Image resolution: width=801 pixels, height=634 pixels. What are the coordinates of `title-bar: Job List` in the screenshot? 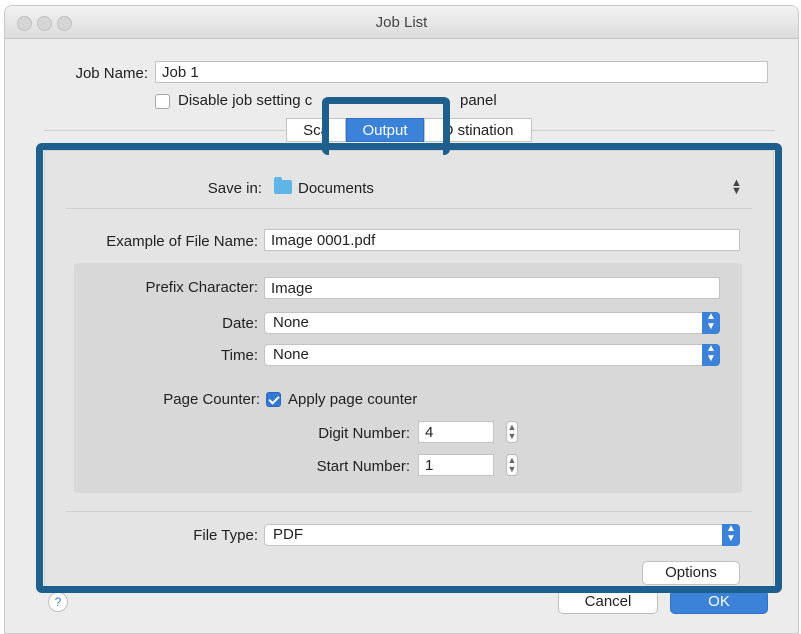 It's located at (401, 22).